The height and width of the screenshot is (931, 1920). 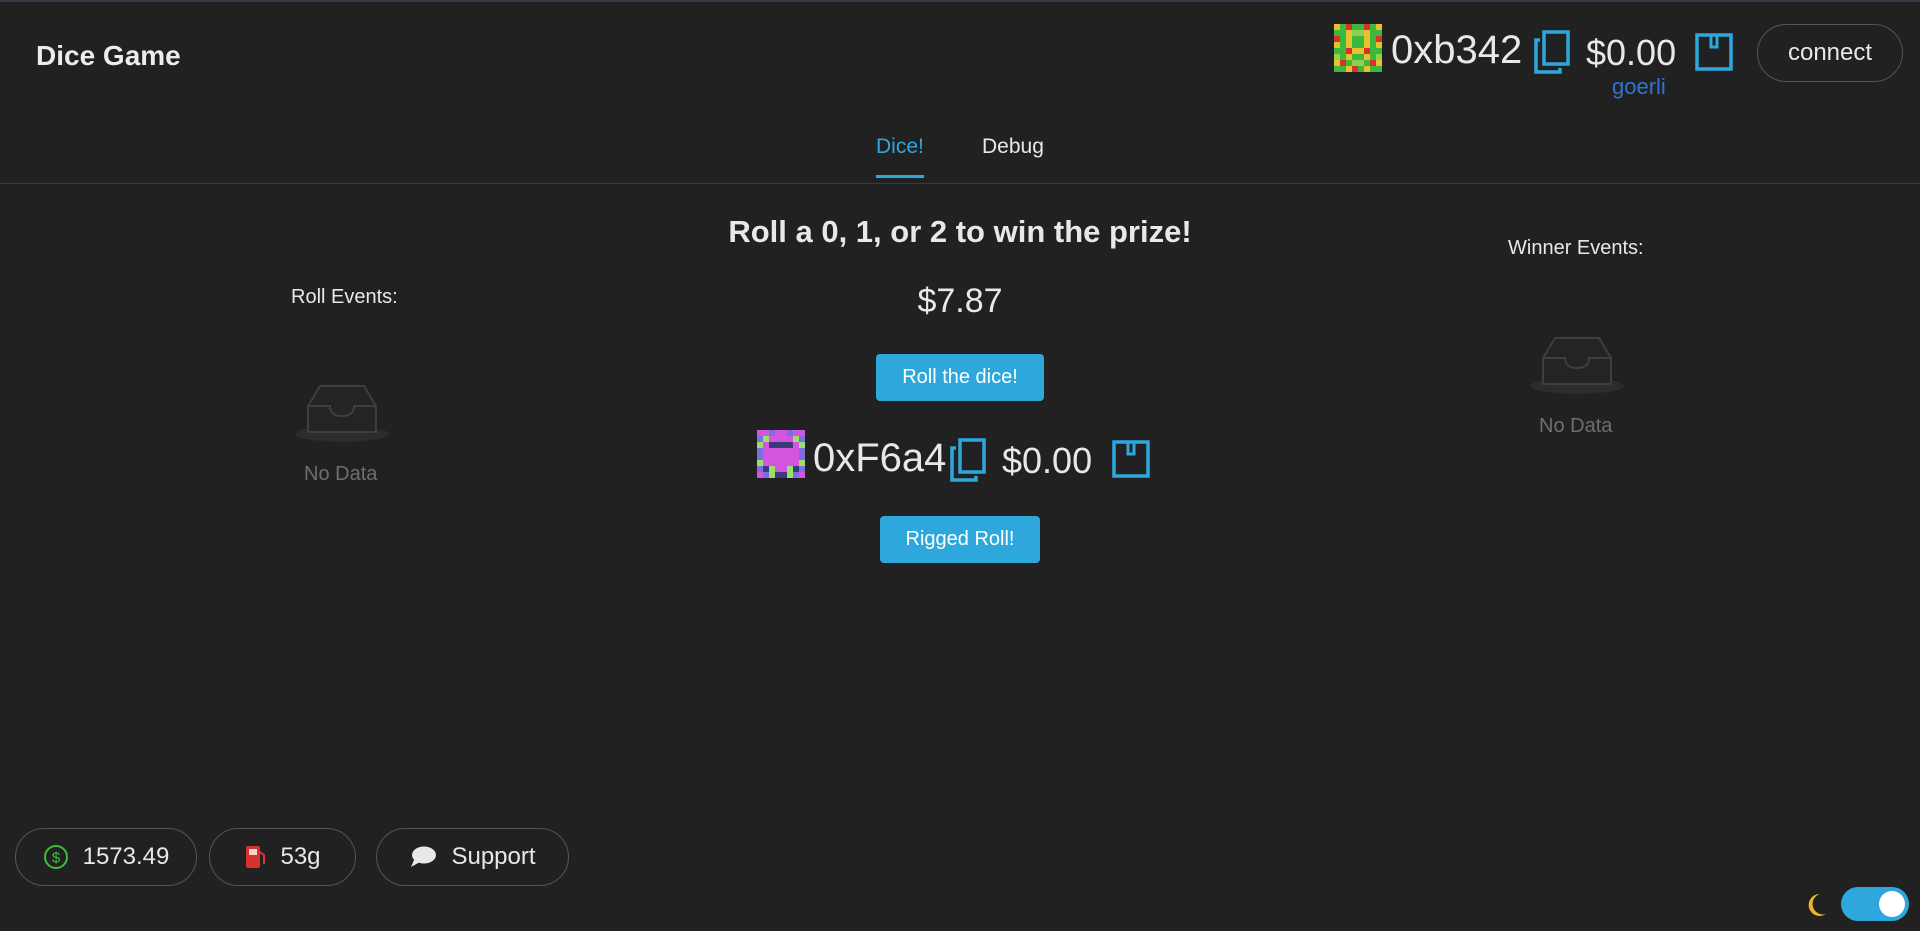 What do you see at coordinates (960, 539) in the screenshot?
I see `rigged-roll-button: Rigged Roll!` at bounding box center [960, 539].